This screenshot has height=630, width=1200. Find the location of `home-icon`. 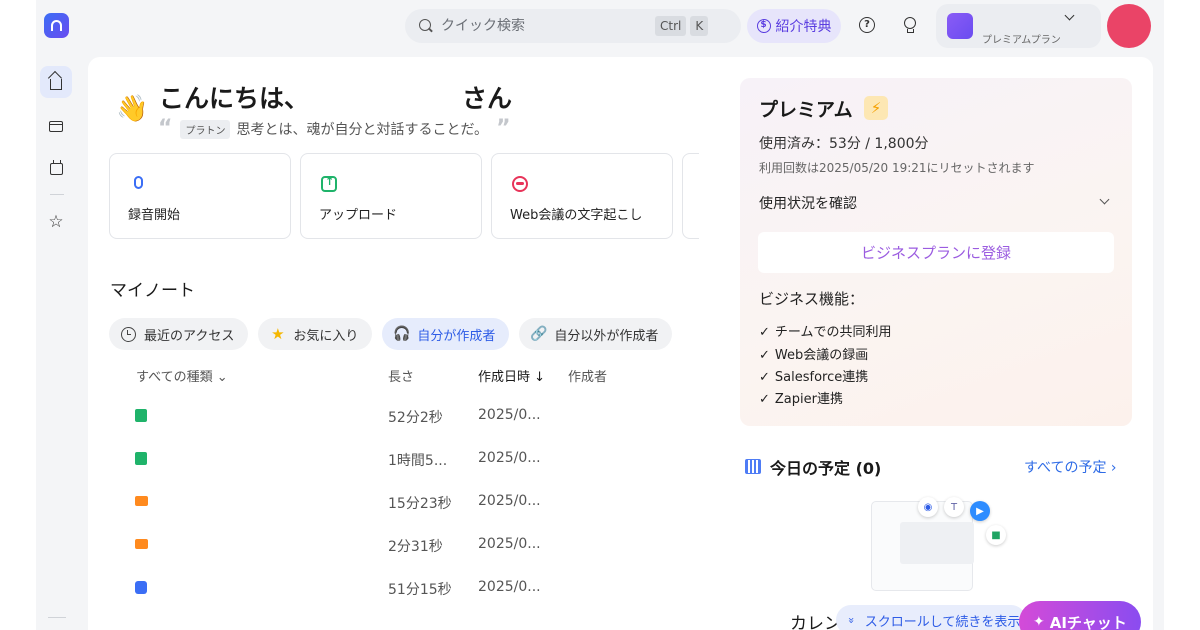

home-icon is located at coordinates (56, 84).